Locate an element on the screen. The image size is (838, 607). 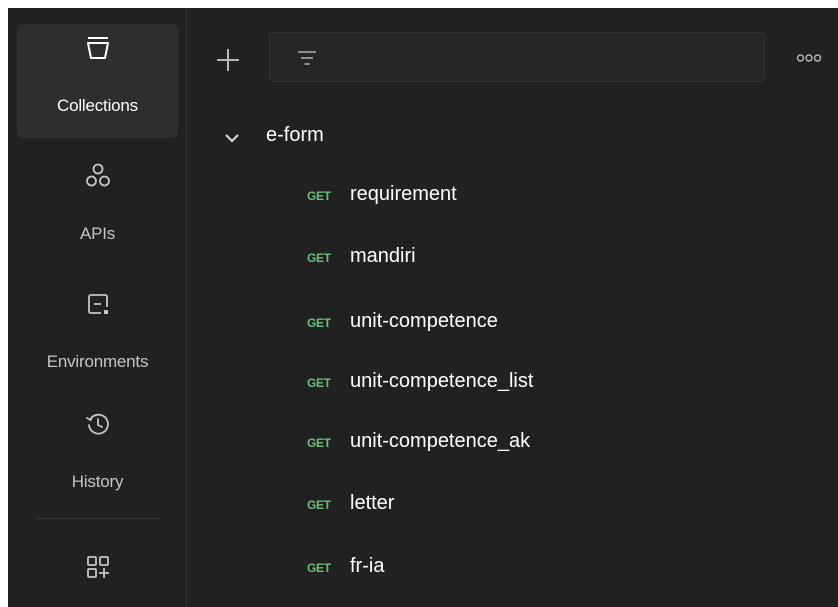
collection-name: e-form is located at coordinates (295, 135).